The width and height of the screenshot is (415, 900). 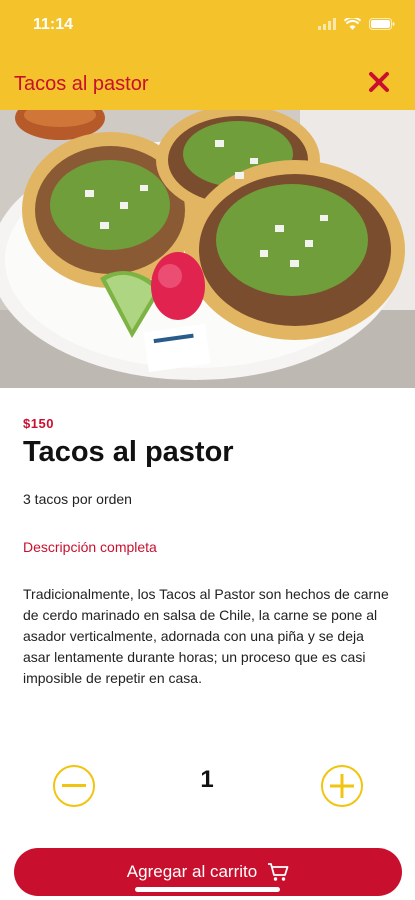 What do you see at coordinates (382, 24) in the screenshot?
I see `battery-icon` at bounding box center [382, 24].